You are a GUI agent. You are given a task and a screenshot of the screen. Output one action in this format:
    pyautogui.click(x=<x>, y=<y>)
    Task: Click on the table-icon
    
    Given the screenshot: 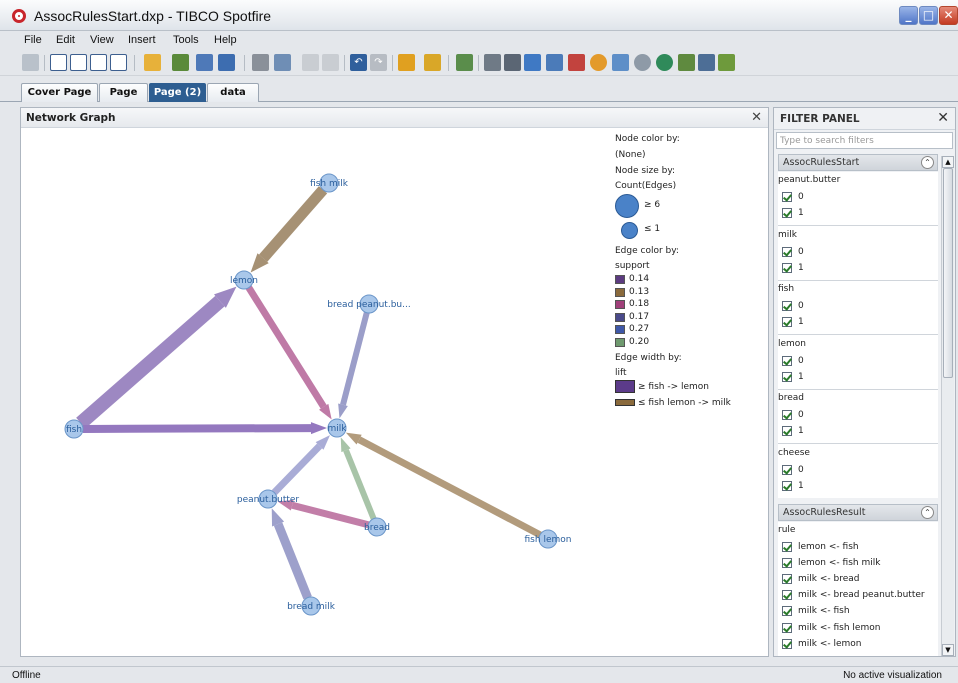 What is the action you would take?
    pyautogui.click(x=492, y=62)
    